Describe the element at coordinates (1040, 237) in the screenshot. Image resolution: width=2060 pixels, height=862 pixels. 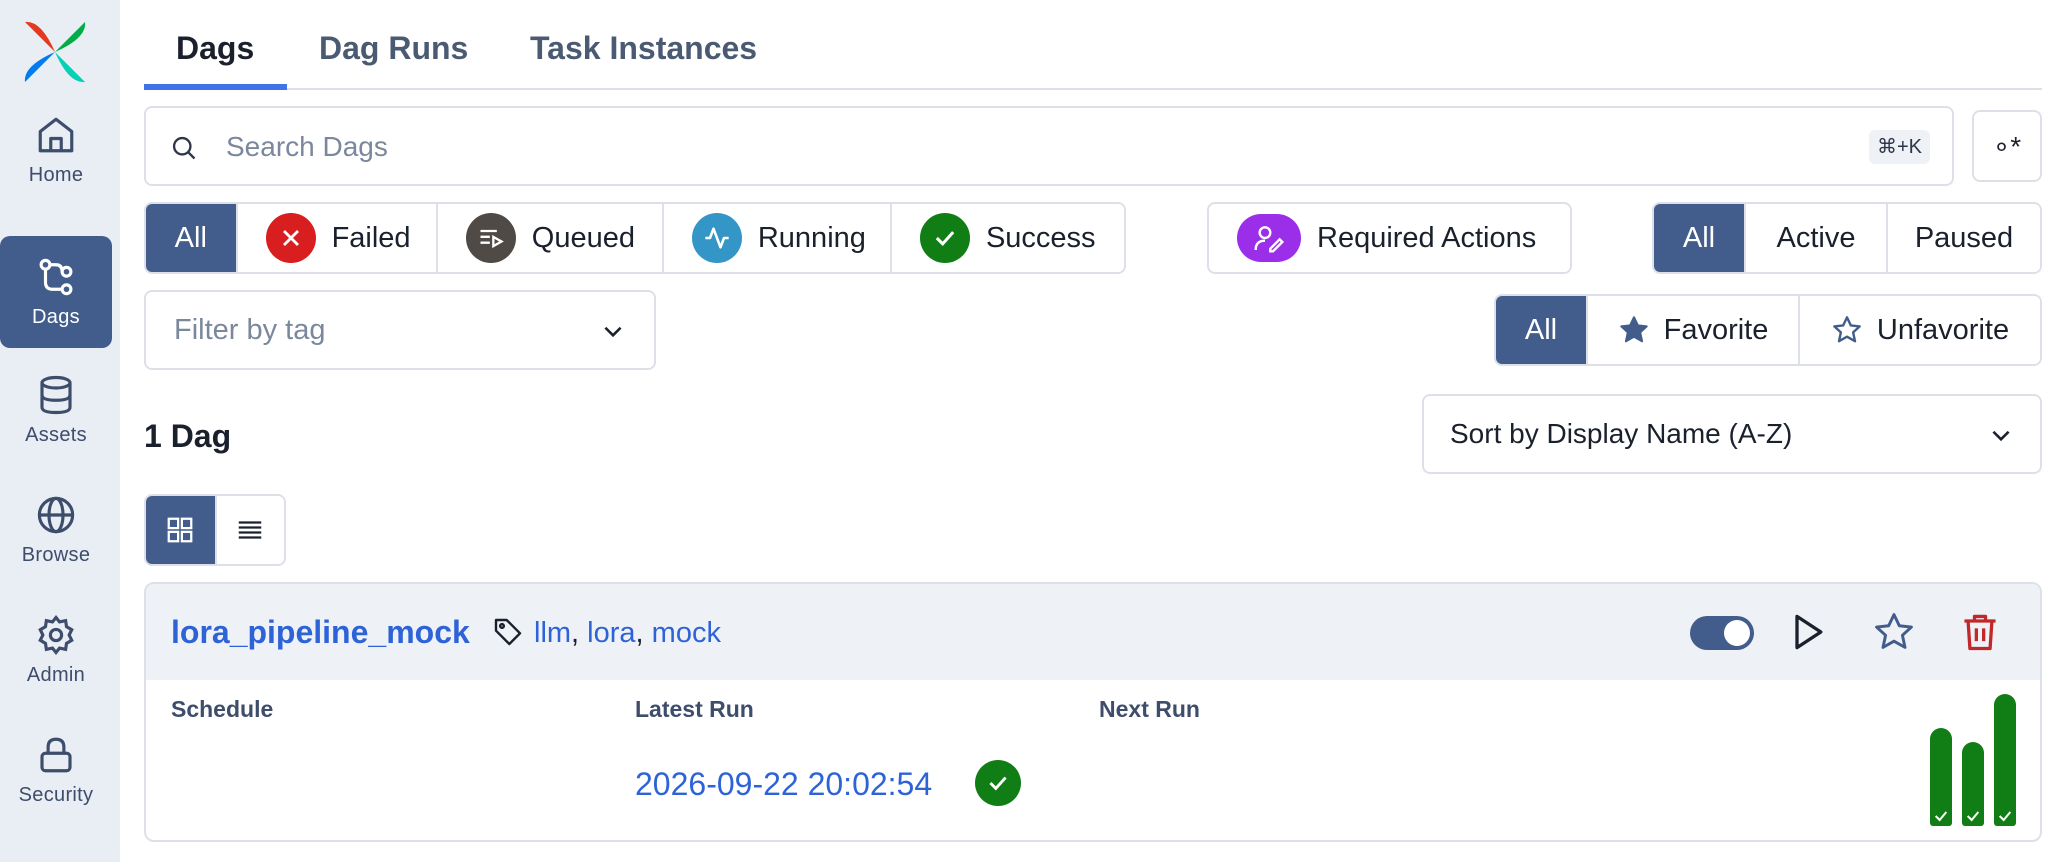
I see `filter-label: Success` at that location.